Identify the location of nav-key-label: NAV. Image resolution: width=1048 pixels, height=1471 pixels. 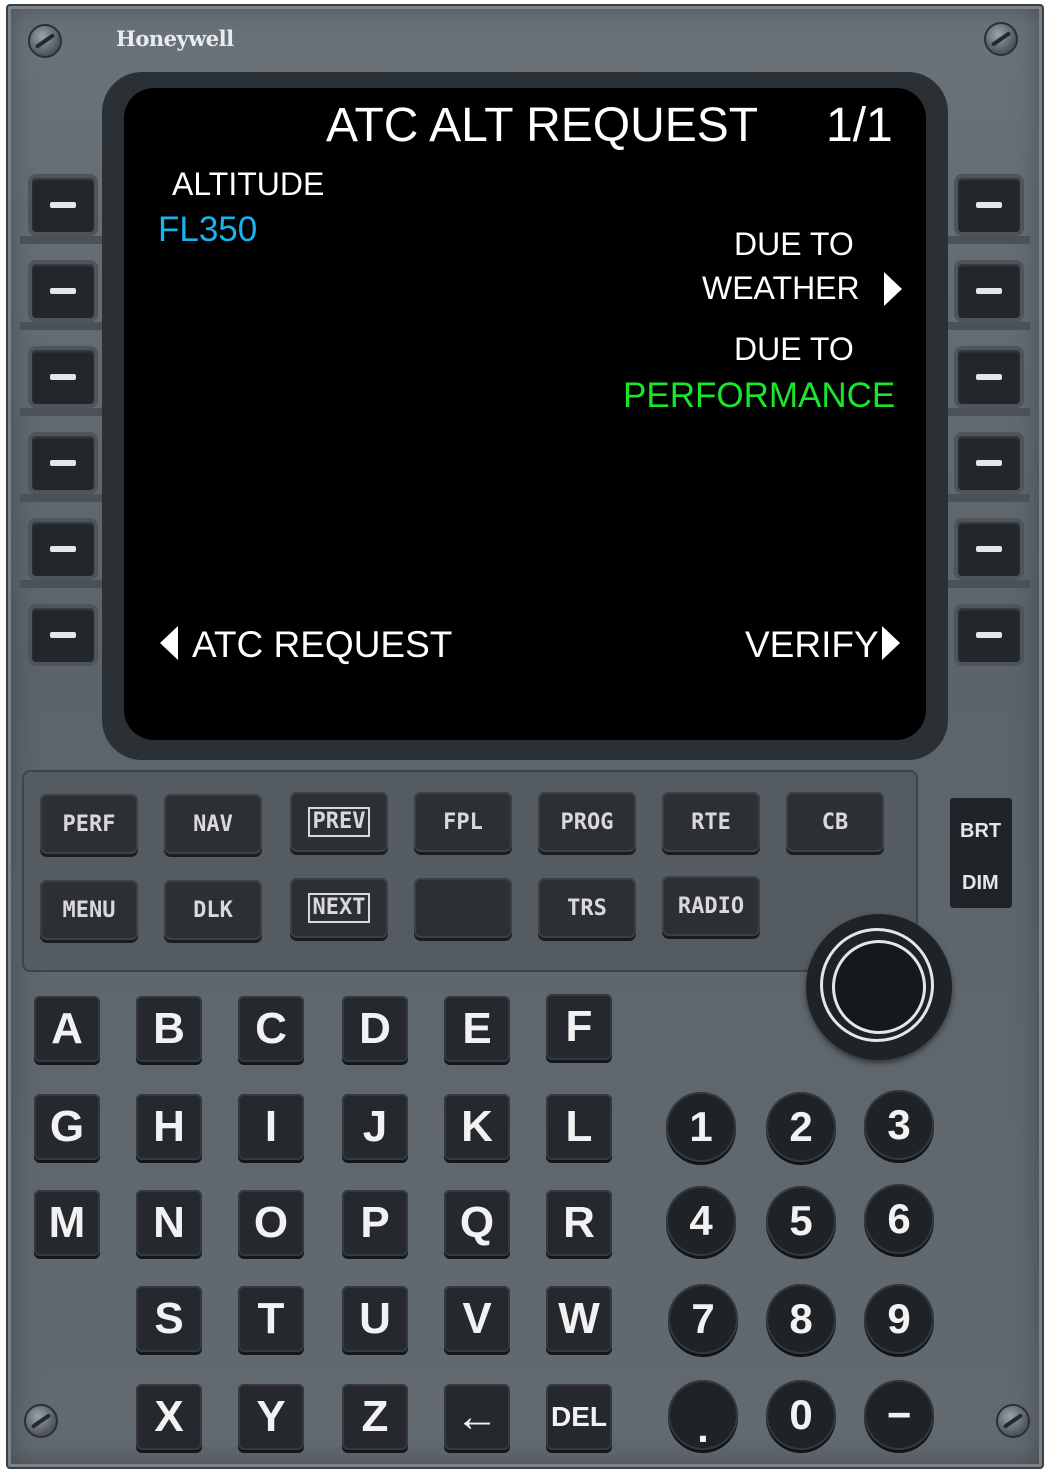
(213, 824).